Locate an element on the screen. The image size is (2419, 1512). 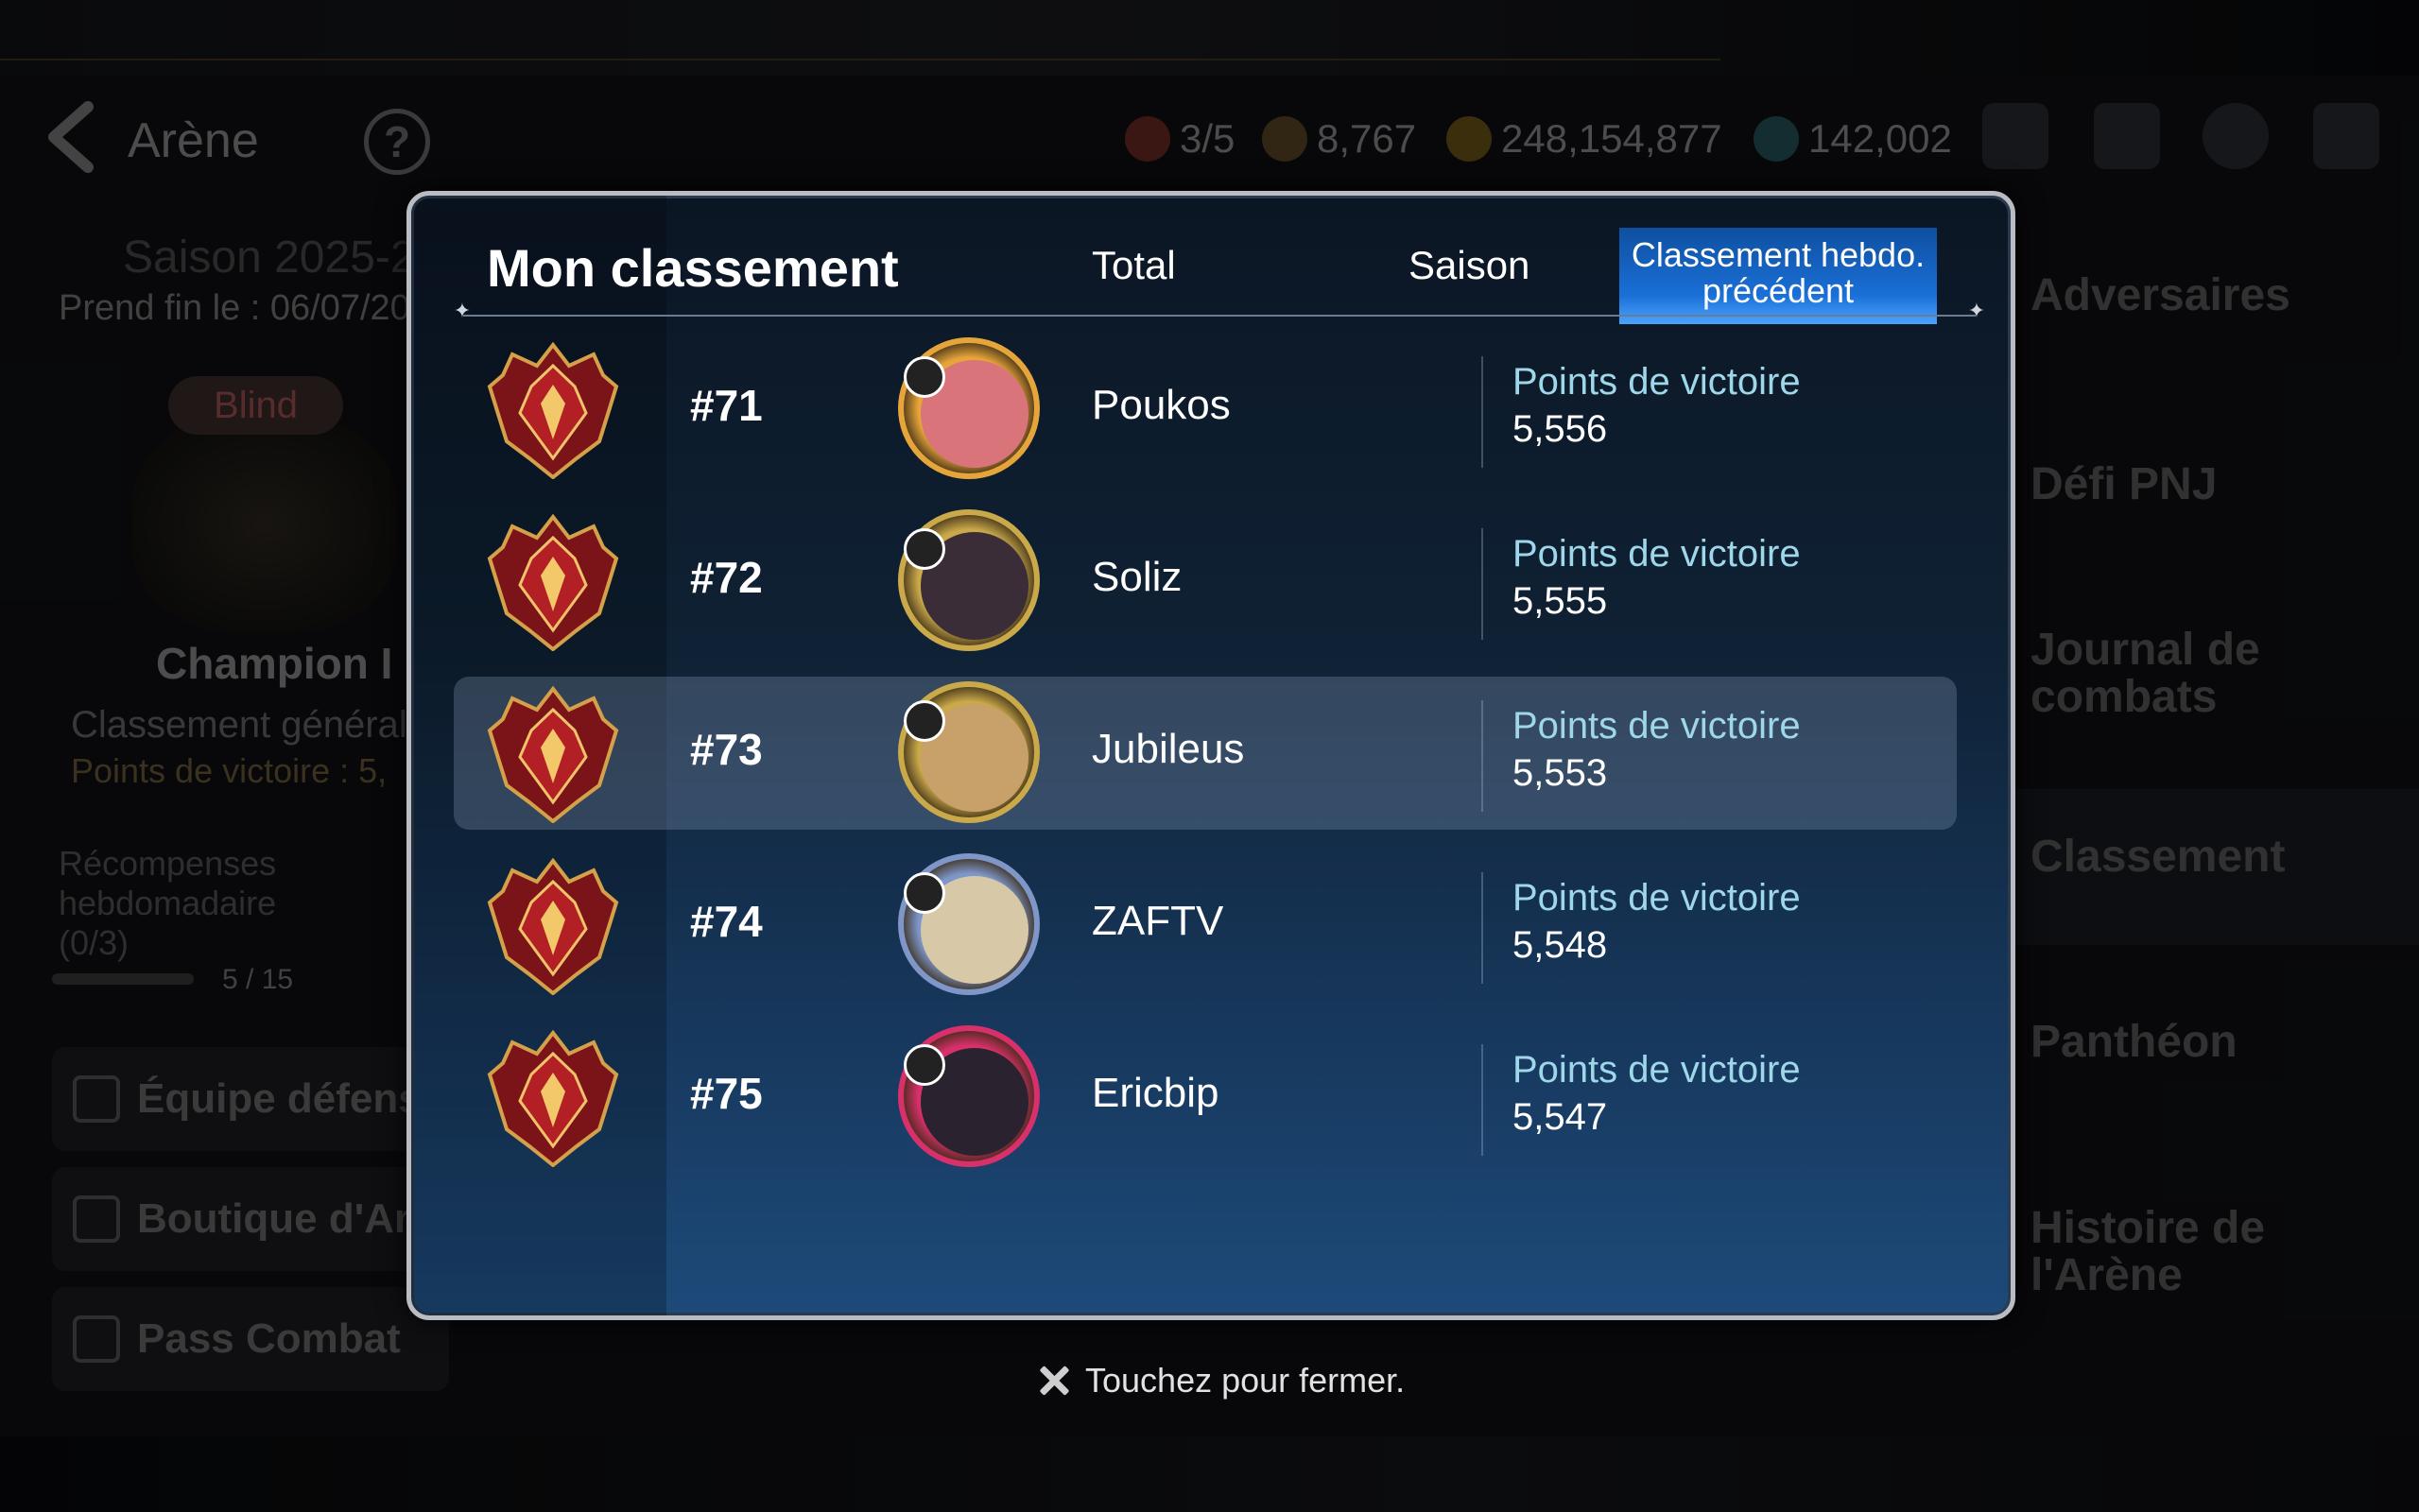
victory-points-value: 5,553 is located at coordinates (1560, 773).